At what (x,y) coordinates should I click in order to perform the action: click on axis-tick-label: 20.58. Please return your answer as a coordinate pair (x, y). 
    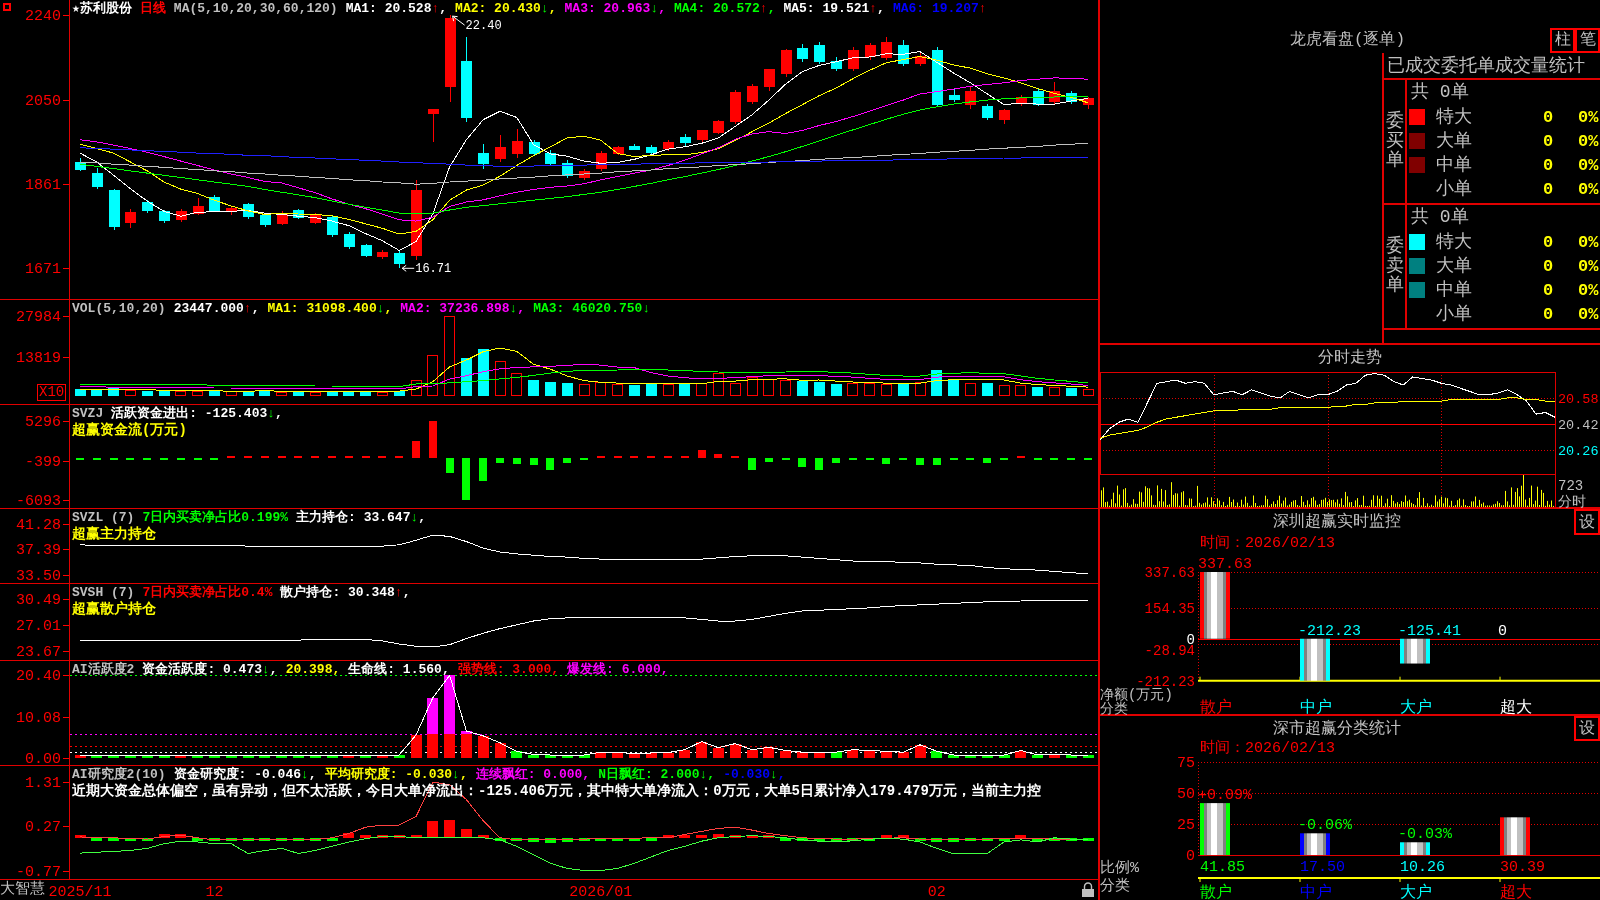
    Looking at the image, I should click on (1578, 399).